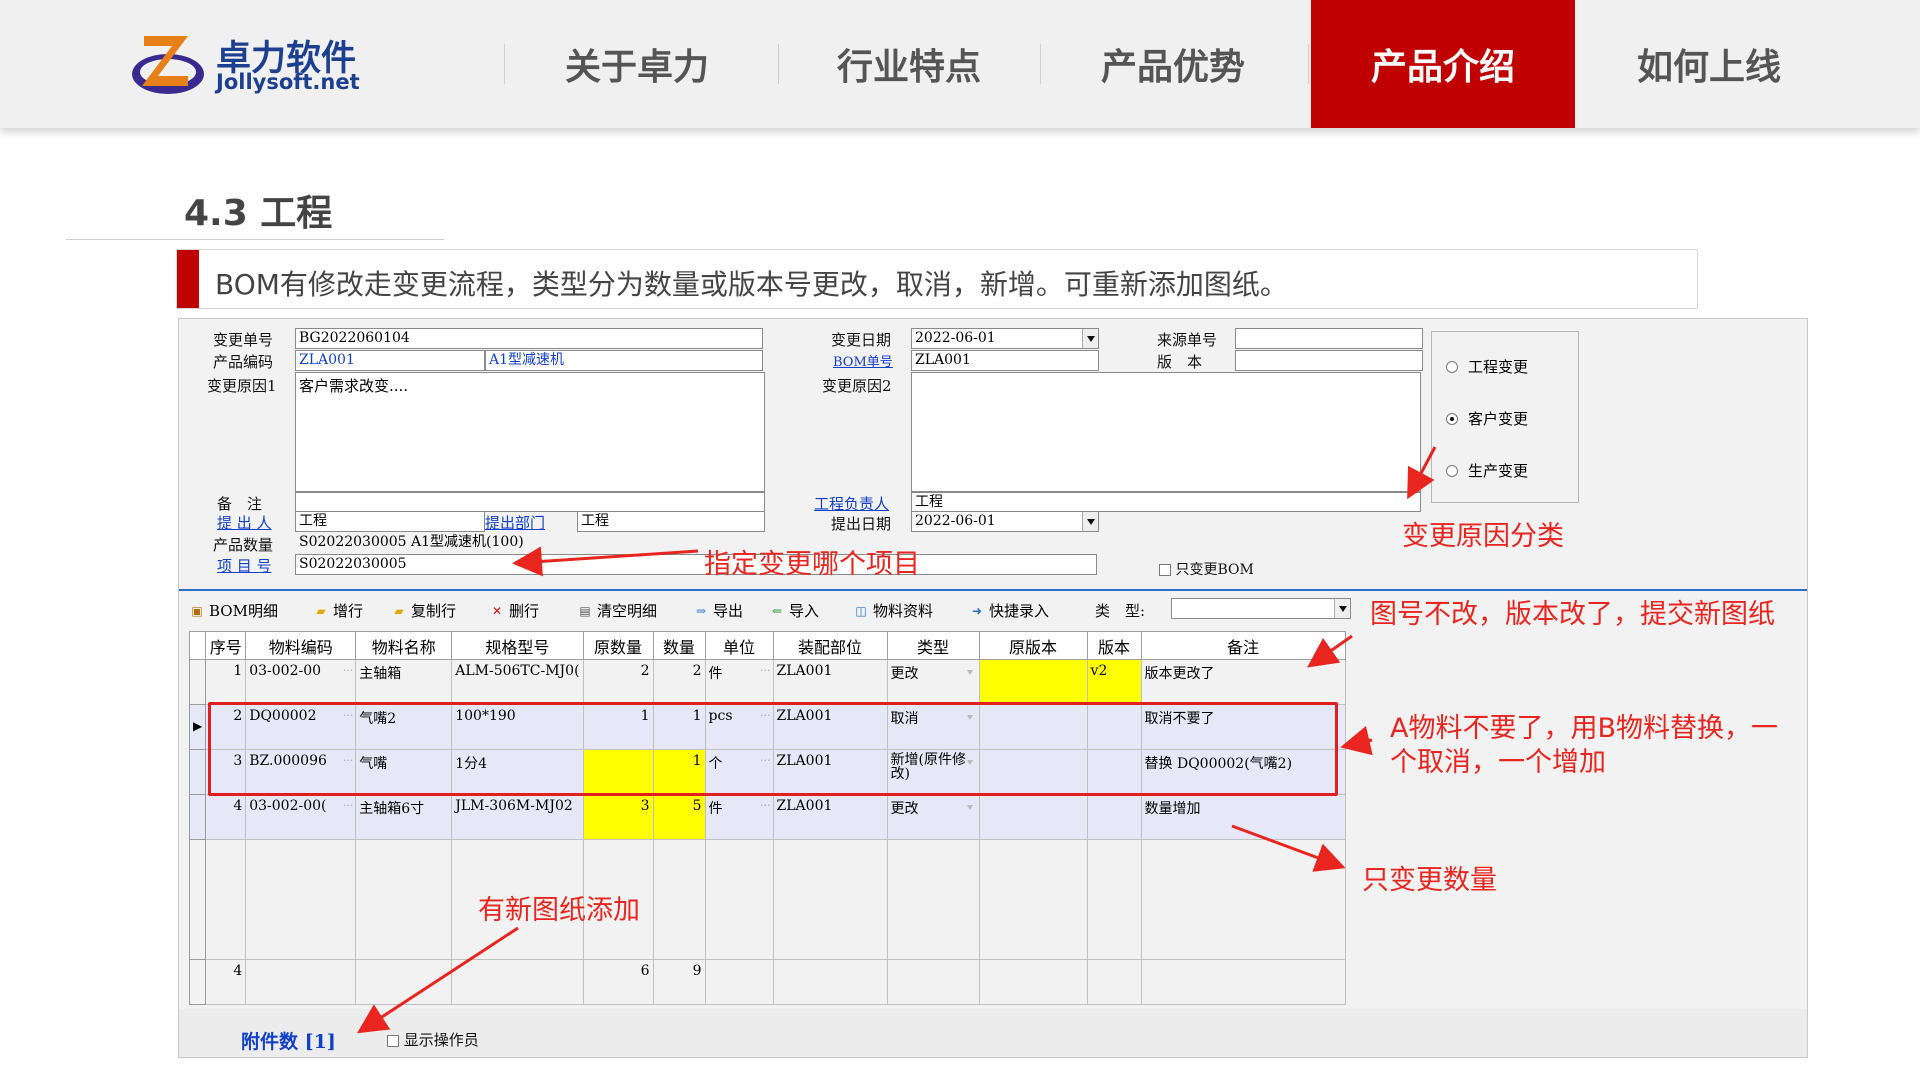  I want to click on arrow-to-radio-group, so click(1422, 473).